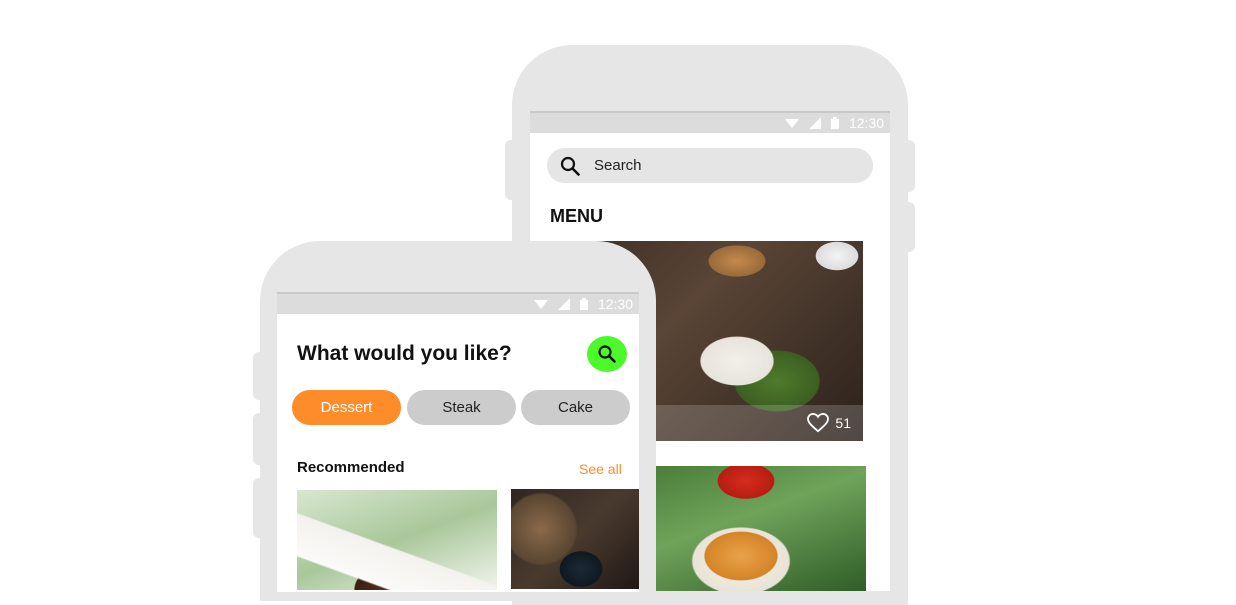 The height and width of the screenshot is (605, 1236). Describe the element at coordinates (618, 165) in the screenshot. I see `search-placeholder: Search` at that location.